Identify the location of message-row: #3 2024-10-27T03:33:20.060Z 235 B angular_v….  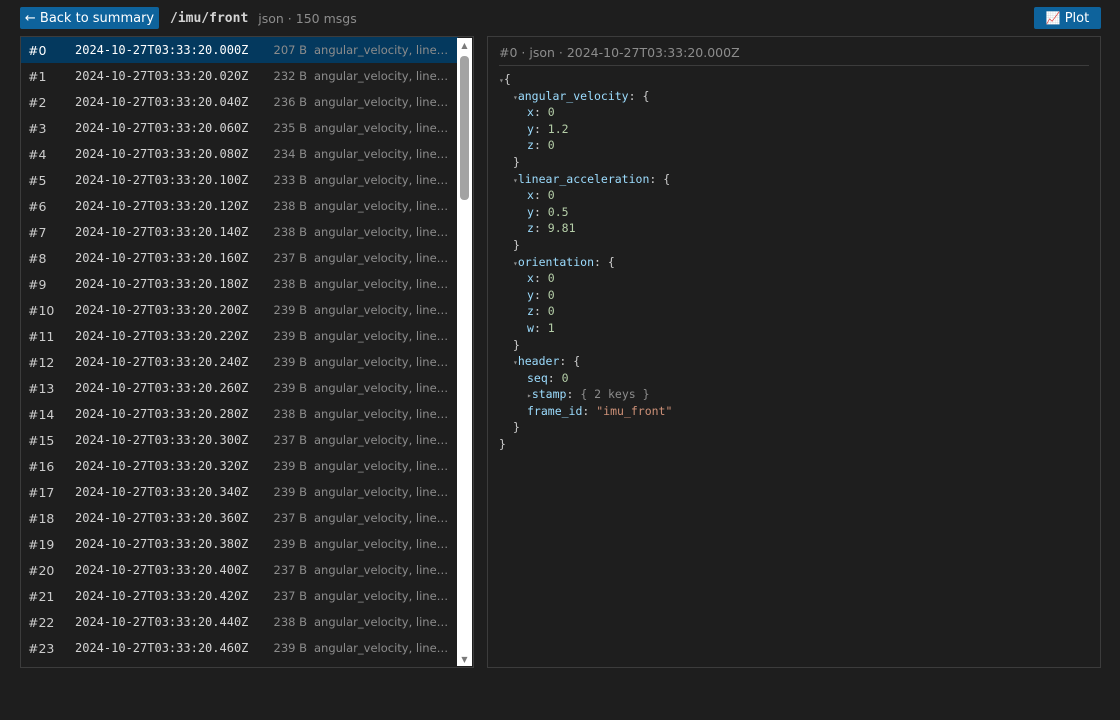
(239, 128).